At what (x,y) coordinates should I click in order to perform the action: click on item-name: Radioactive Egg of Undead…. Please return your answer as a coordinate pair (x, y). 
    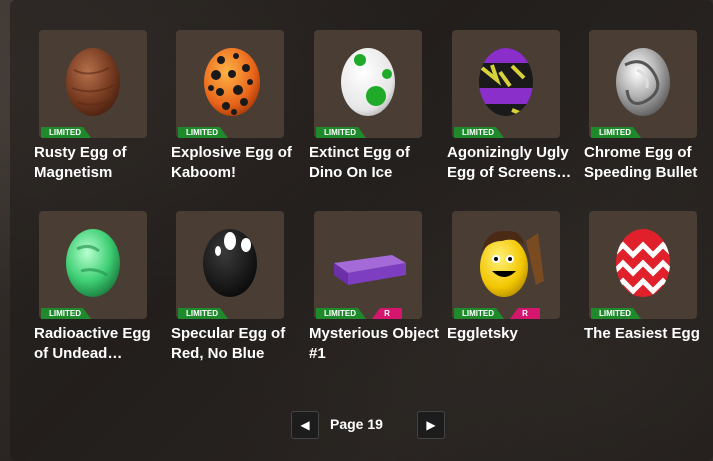
    Looking at the image, I should click on (101, 344).